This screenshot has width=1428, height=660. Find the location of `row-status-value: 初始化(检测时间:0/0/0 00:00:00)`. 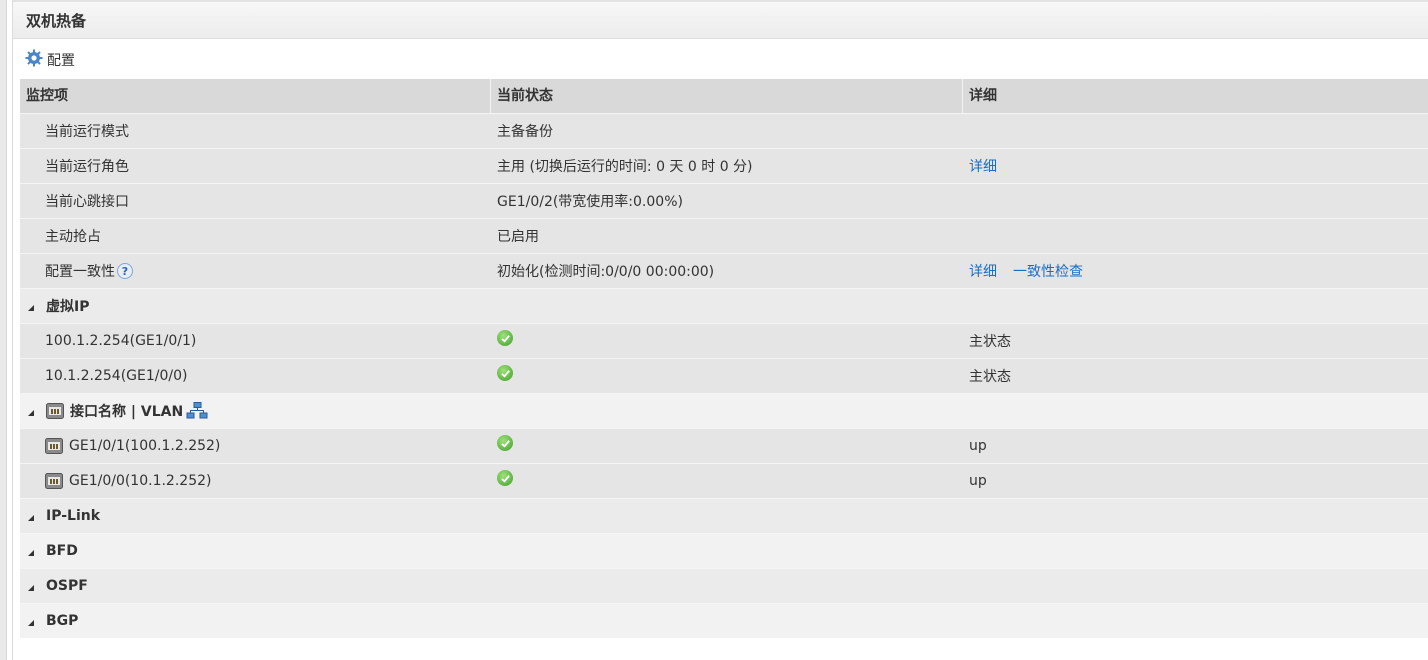

row-status-value: 初始化(检测时间:0/0/0 00:00:00) is located at coordinates (606, 272).